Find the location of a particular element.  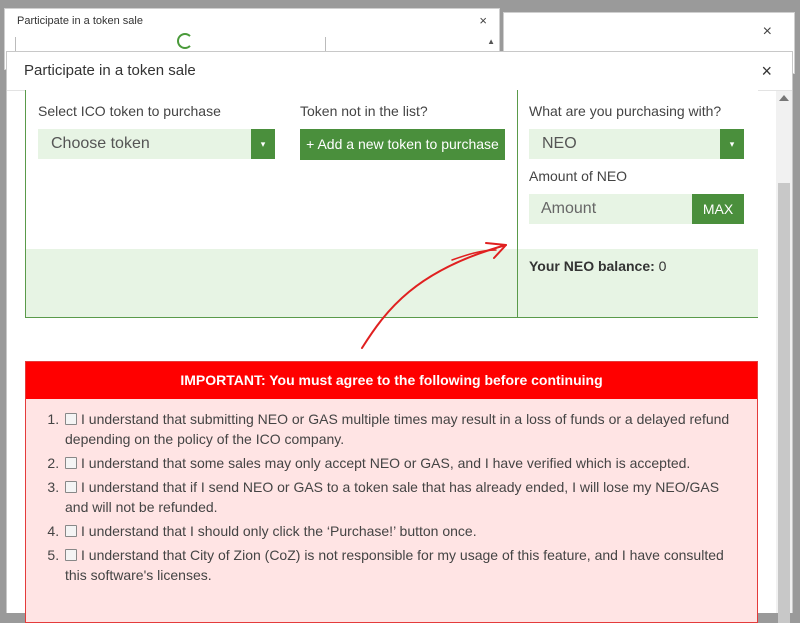

add-token-button: + Add a new token to purchase is located at coordinates (402, 144).